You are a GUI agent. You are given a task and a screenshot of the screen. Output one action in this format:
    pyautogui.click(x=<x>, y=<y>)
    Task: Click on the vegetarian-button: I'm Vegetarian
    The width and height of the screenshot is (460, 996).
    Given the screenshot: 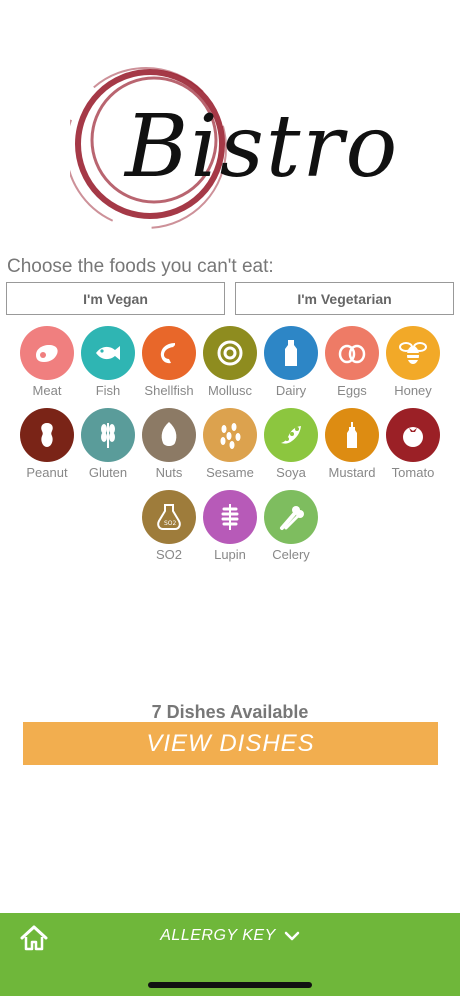 What is the action you would take?
    pyautogui.click(x=344, y=298)
    